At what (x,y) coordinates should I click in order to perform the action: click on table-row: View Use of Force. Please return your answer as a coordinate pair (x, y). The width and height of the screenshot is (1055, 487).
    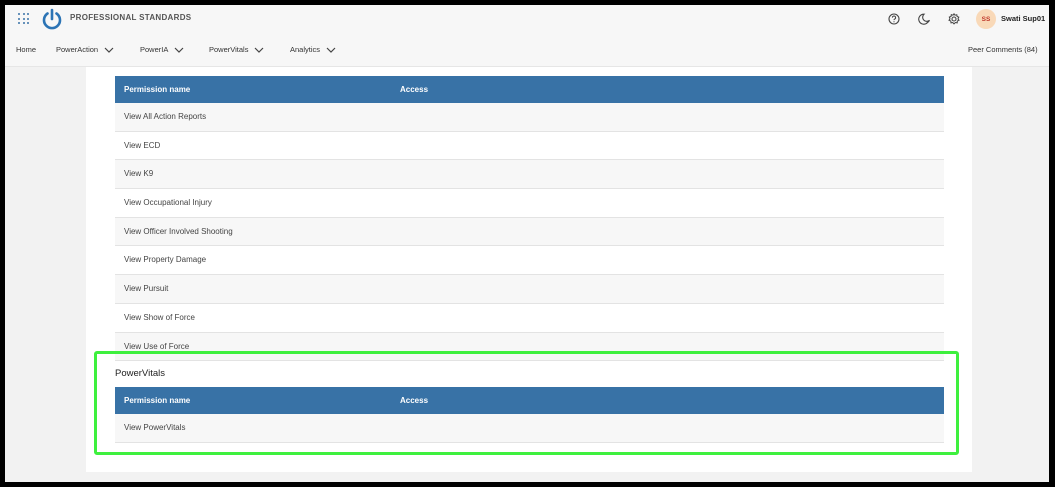
    Looking at the image, I should click on (529, 347).